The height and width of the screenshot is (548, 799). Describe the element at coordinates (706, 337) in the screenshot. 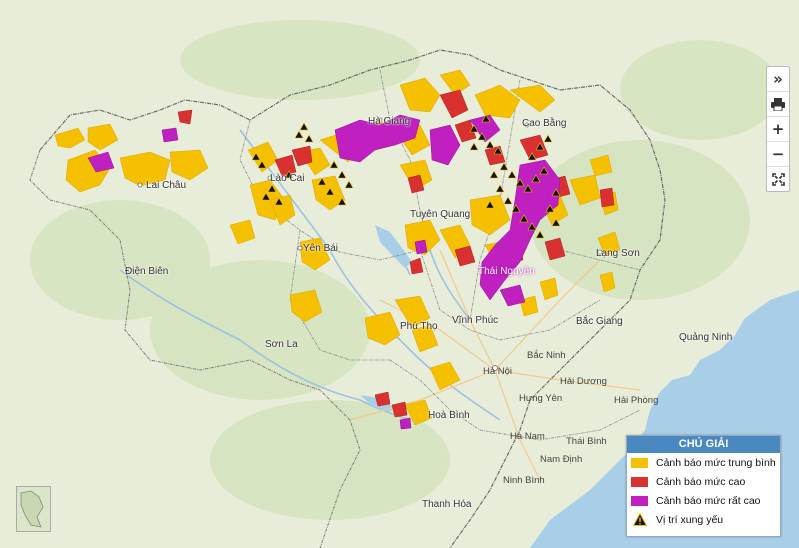

I see `place-label-quang-ninh: Quảng Ninh` at that location.